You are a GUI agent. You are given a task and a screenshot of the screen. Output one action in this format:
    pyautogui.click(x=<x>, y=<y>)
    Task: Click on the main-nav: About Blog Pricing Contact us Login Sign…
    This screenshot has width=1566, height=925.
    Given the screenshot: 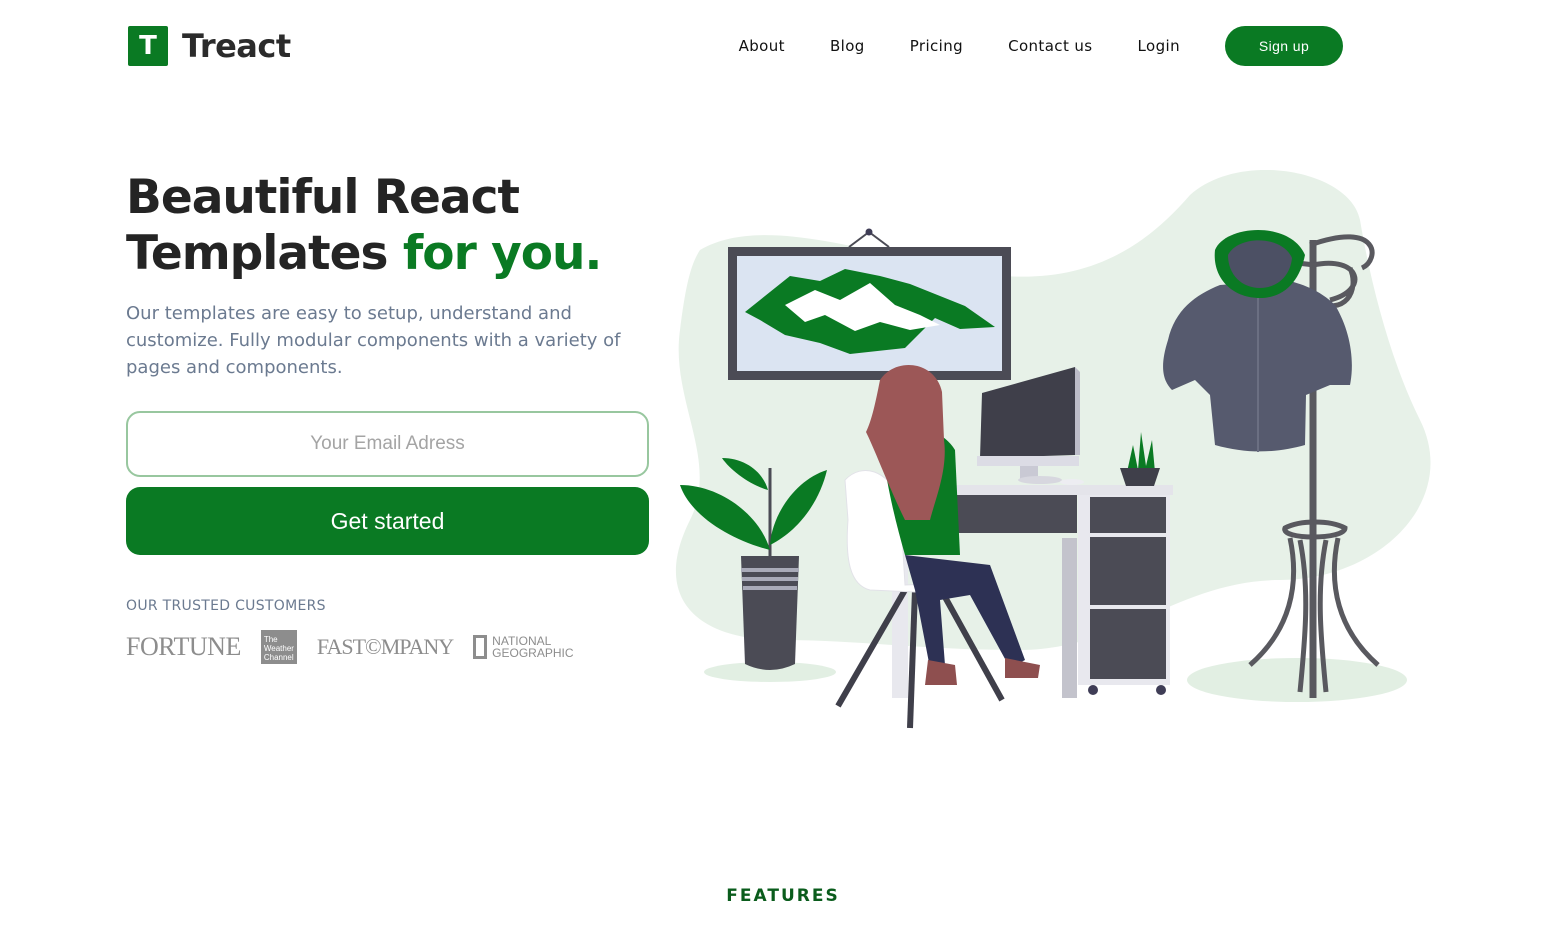 What is the action you would take?
    pyautogui.click(x=1063, y=46)
    